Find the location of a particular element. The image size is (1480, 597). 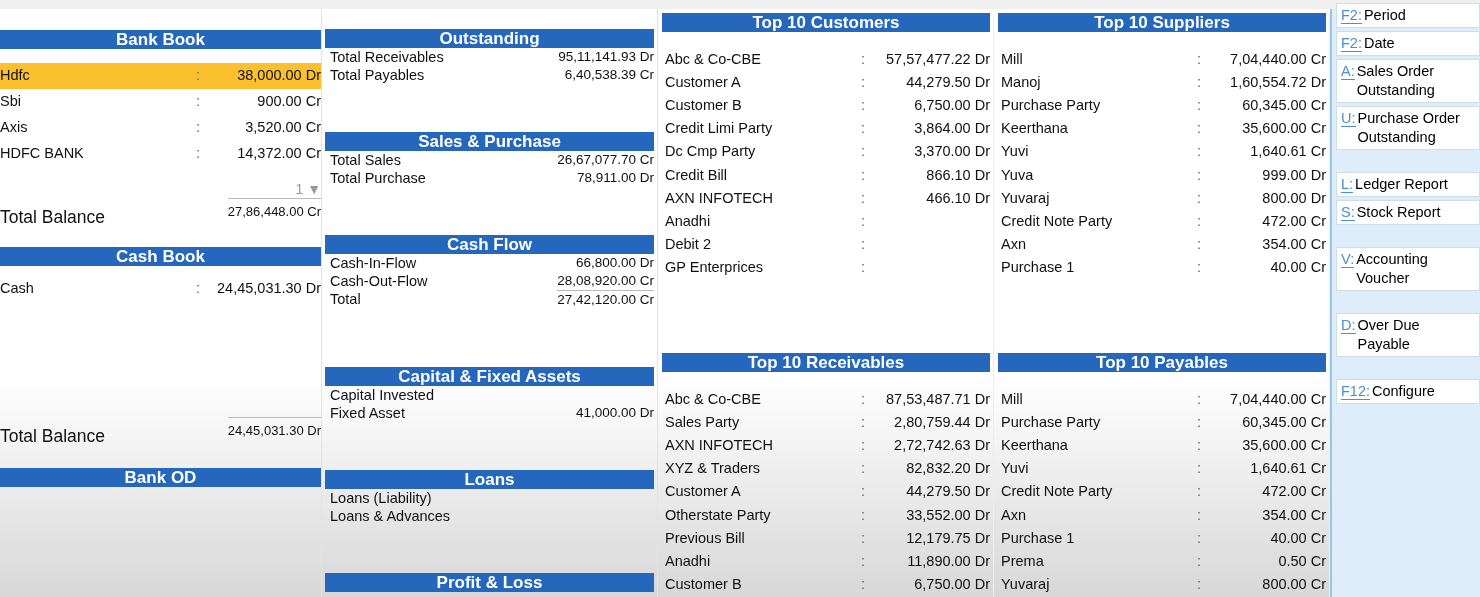

section-header: Top 10 Suppliers is located at coordinates (1162, 22).